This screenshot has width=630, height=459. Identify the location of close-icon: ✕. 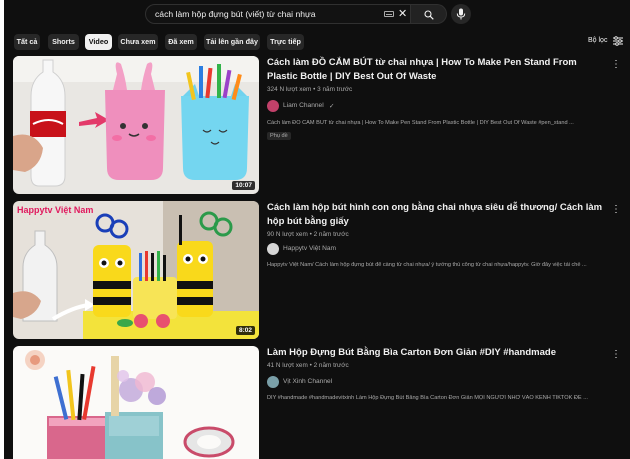
(402, 14).